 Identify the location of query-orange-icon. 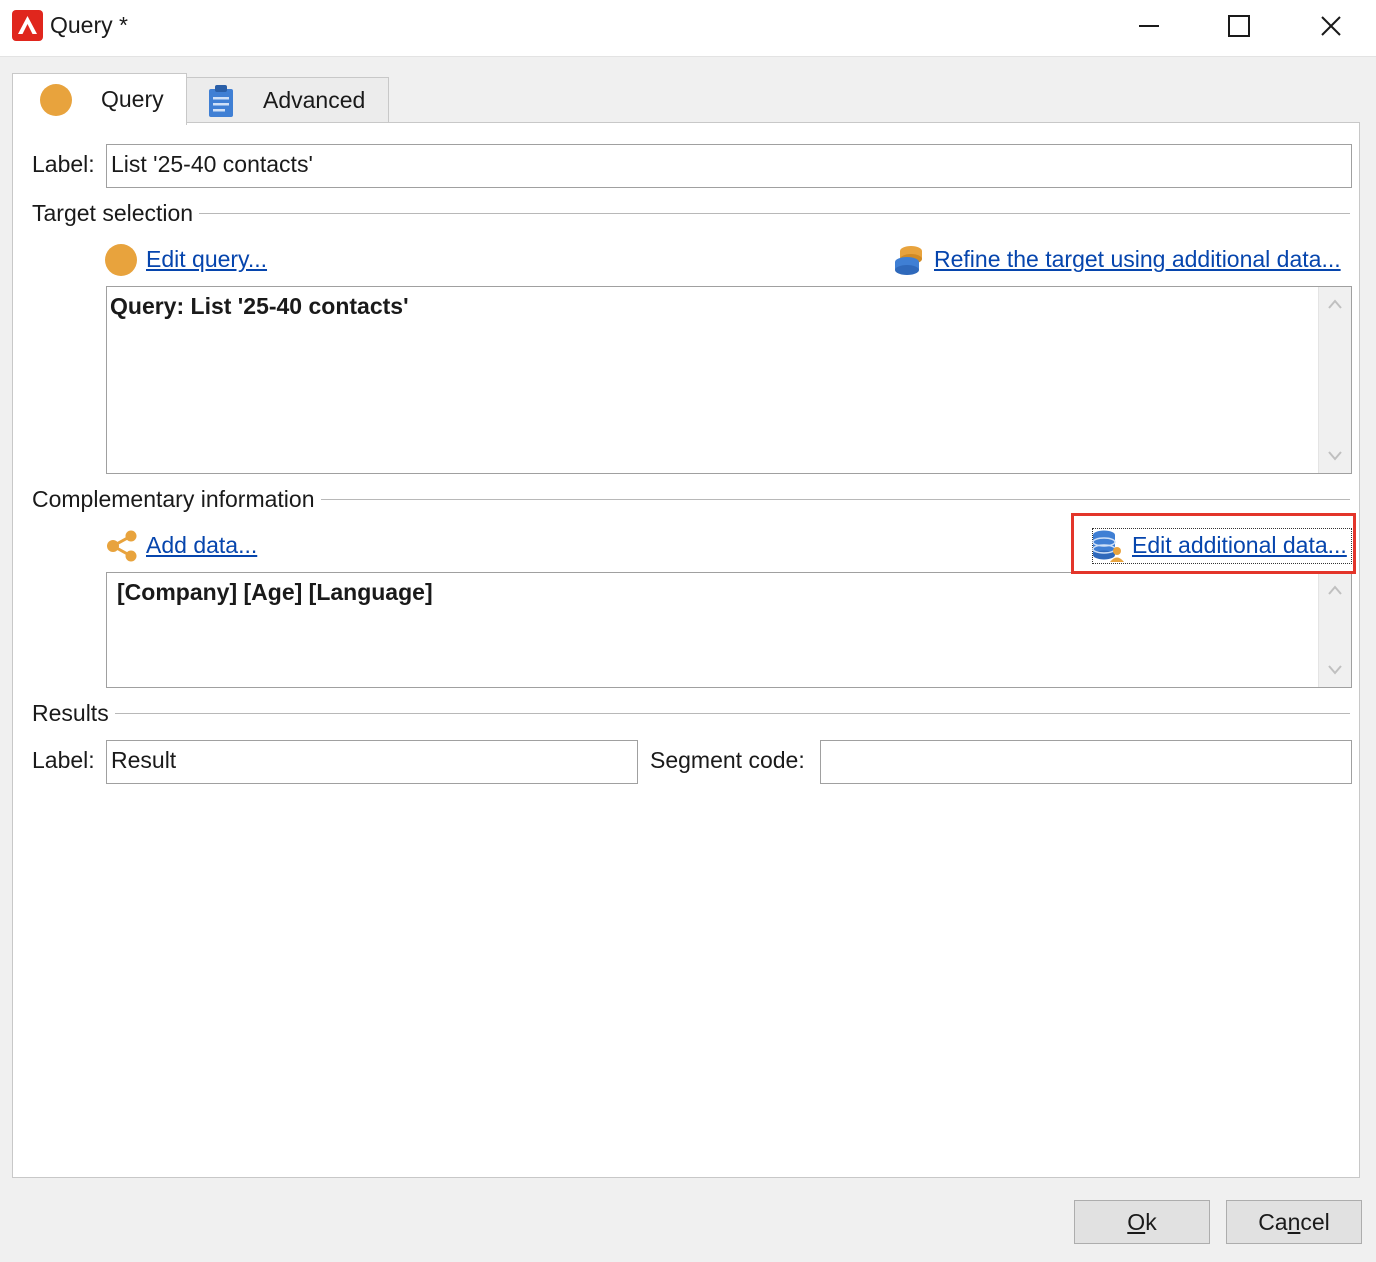
(121, 260).